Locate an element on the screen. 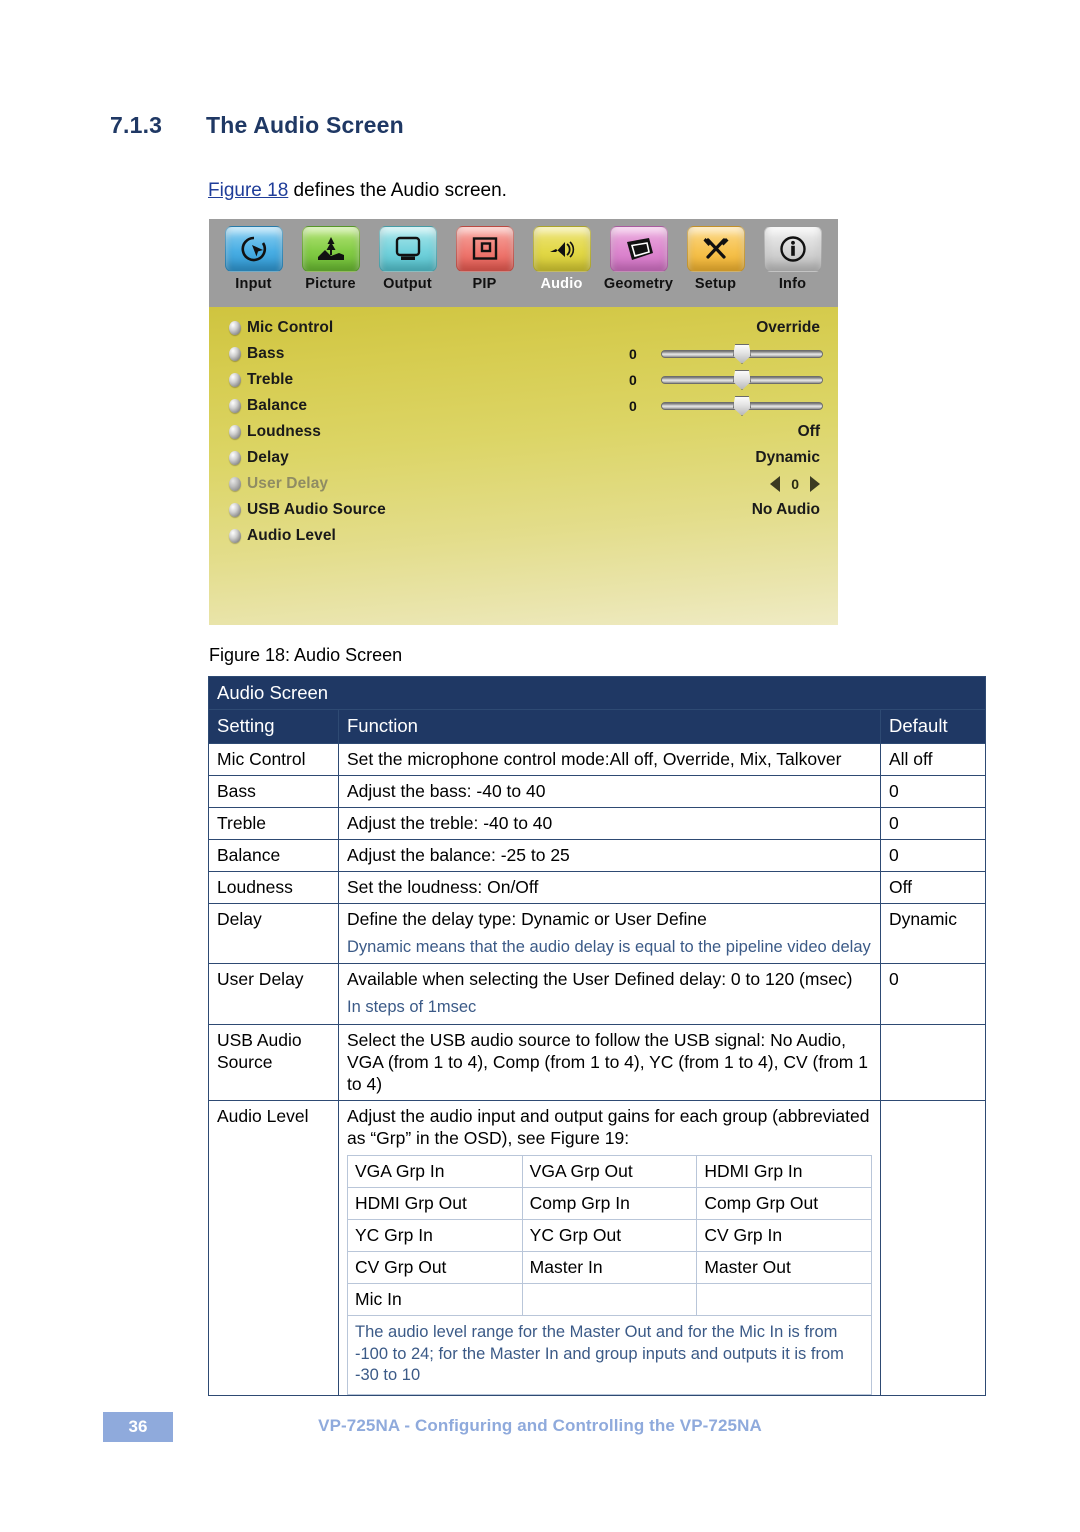  page-title: The Audio Screen is located at coordinates (305, 125).